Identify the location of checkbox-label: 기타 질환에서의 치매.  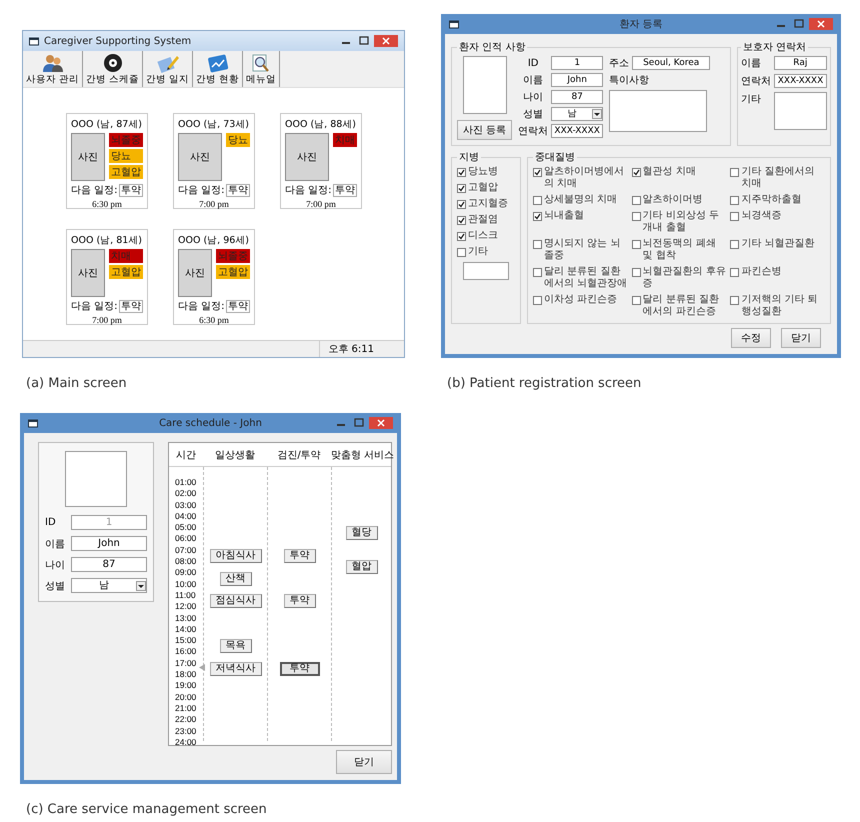
(778, 178).